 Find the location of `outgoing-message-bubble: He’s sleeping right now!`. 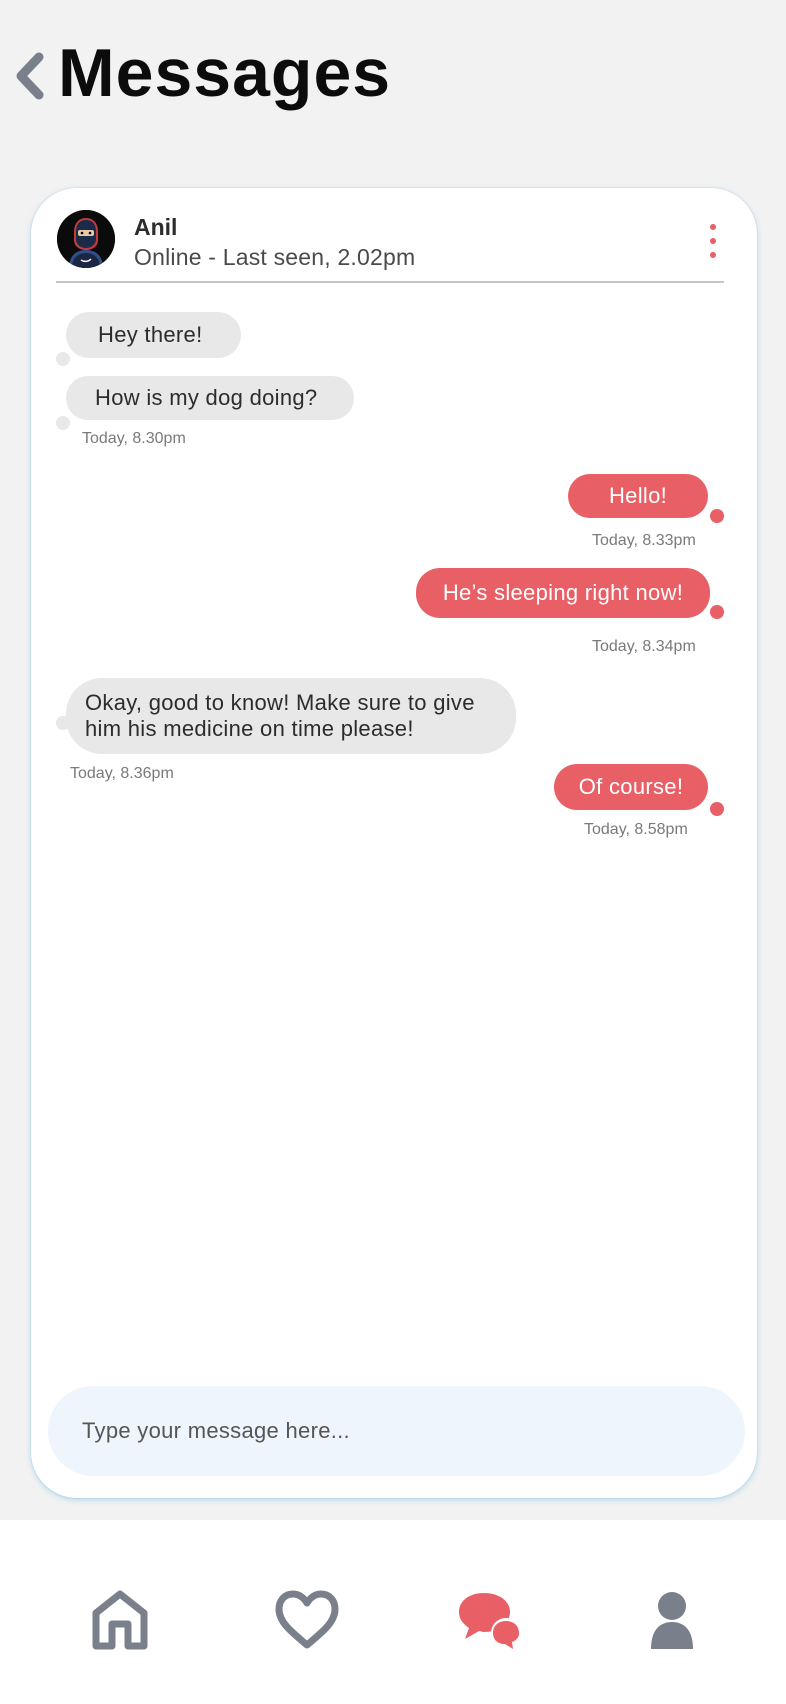

outgoing-message-bubble: He’s sleeping right now! is located at coordinates (563, 593).